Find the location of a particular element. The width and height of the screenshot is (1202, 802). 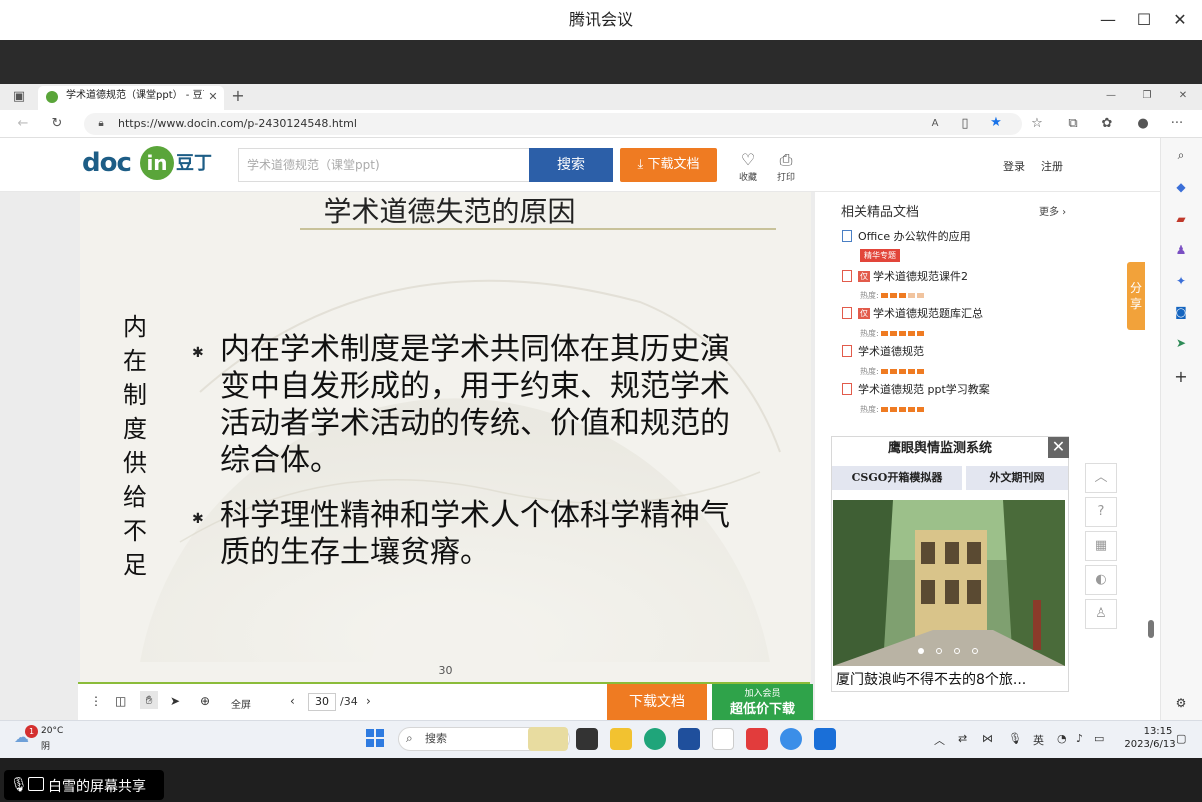

clock-time: 13:15 is located at coordinates (1158, 731).